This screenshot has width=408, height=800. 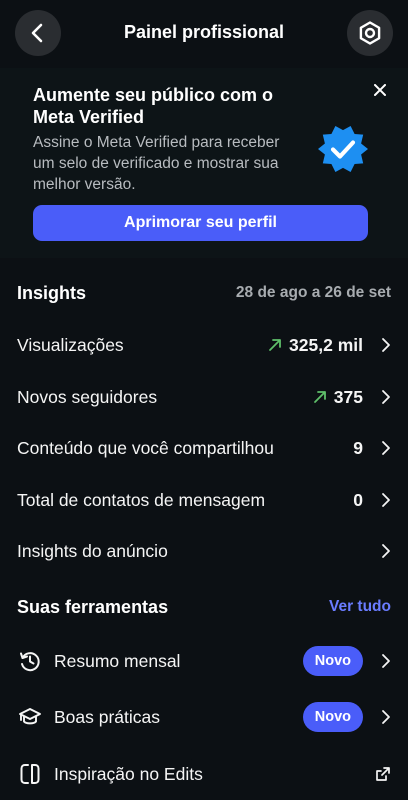 I want to click on improve-profile-button: Aprimorar seu perfil, so click(x=200, y=223).